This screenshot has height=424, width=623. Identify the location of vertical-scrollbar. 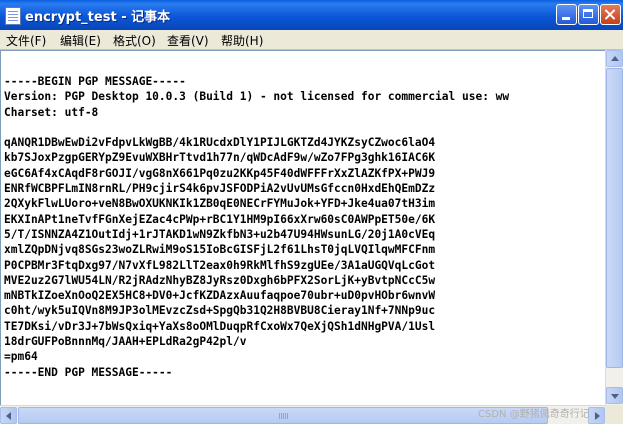
(614, 227).